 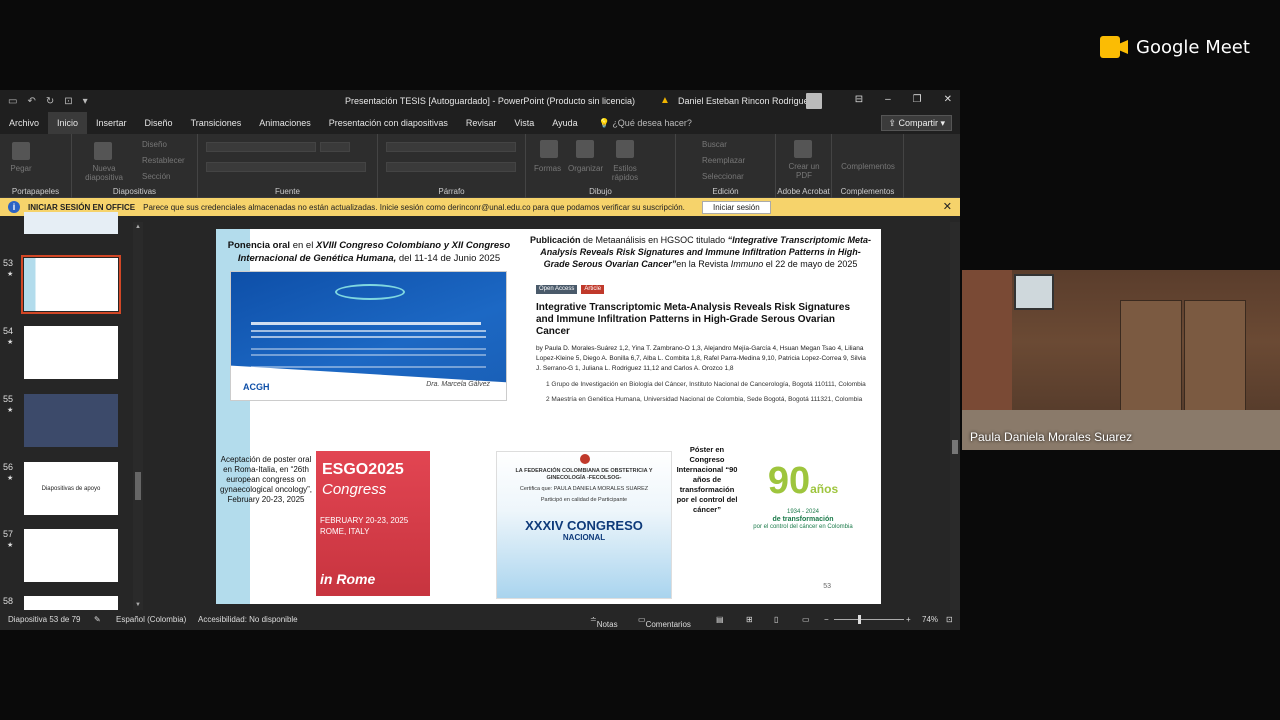 I want to click on slide-thumbnail-selected, so click(x=71, y=284).